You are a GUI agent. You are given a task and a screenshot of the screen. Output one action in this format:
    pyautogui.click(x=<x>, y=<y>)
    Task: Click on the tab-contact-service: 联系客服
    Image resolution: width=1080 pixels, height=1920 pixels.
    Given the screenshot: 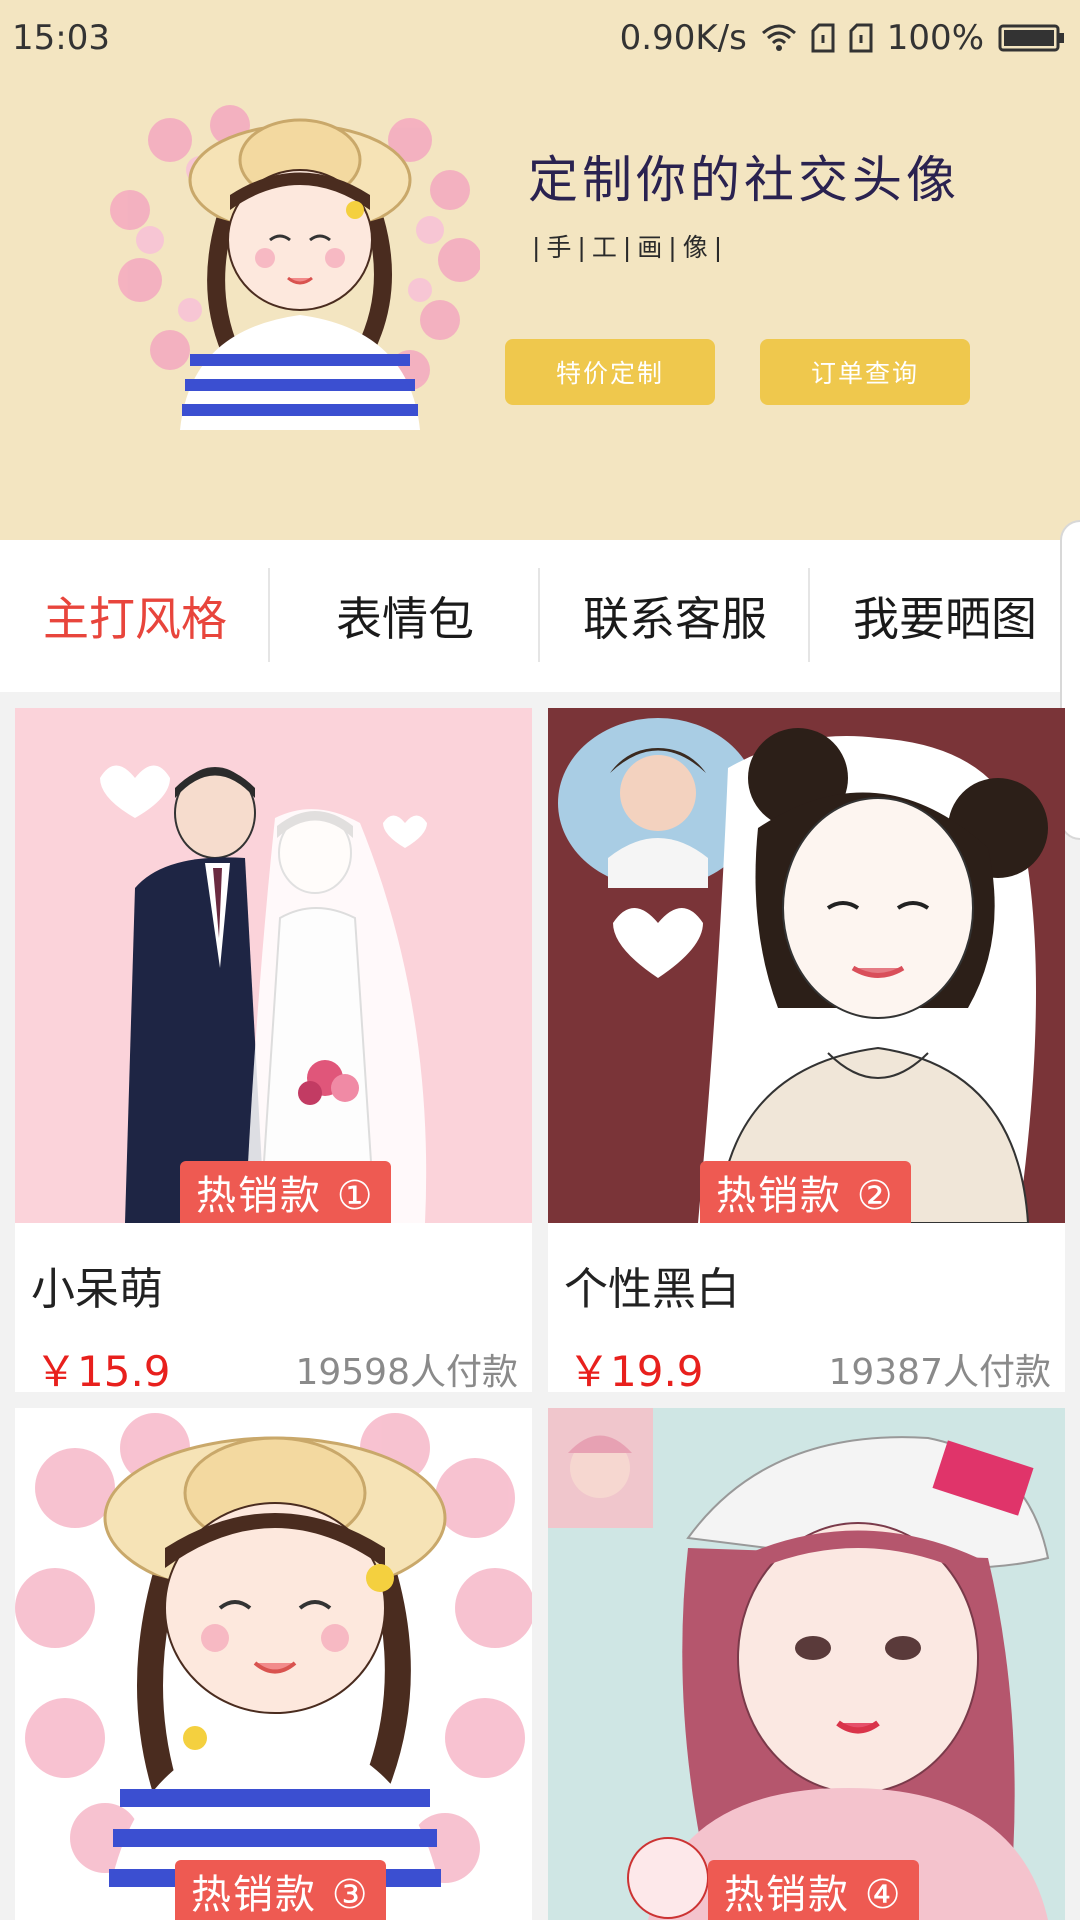 What is the action you would take?
    pyautogui.click(x=675, y=616)
    